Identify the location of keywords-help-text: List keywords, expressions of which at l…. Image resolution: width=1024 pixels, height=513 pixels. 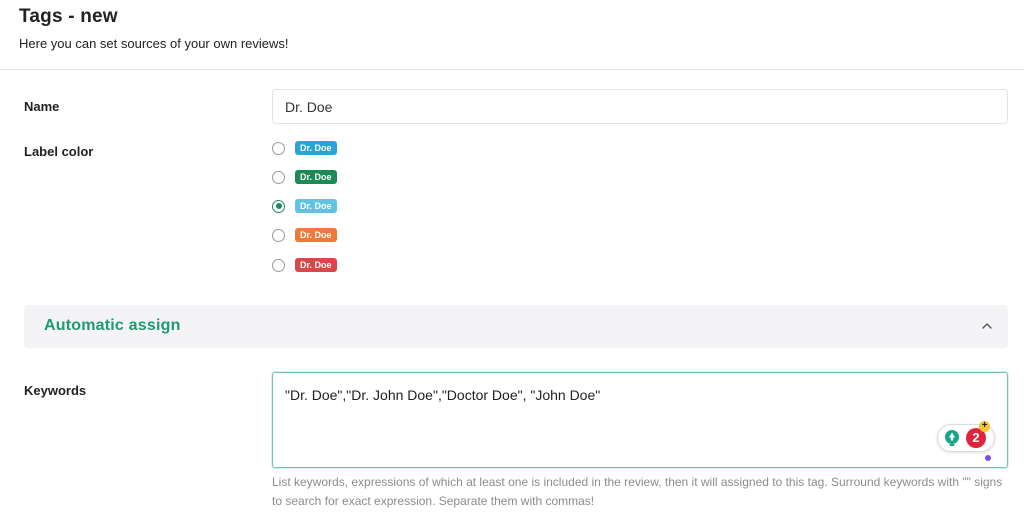
(637, 491).